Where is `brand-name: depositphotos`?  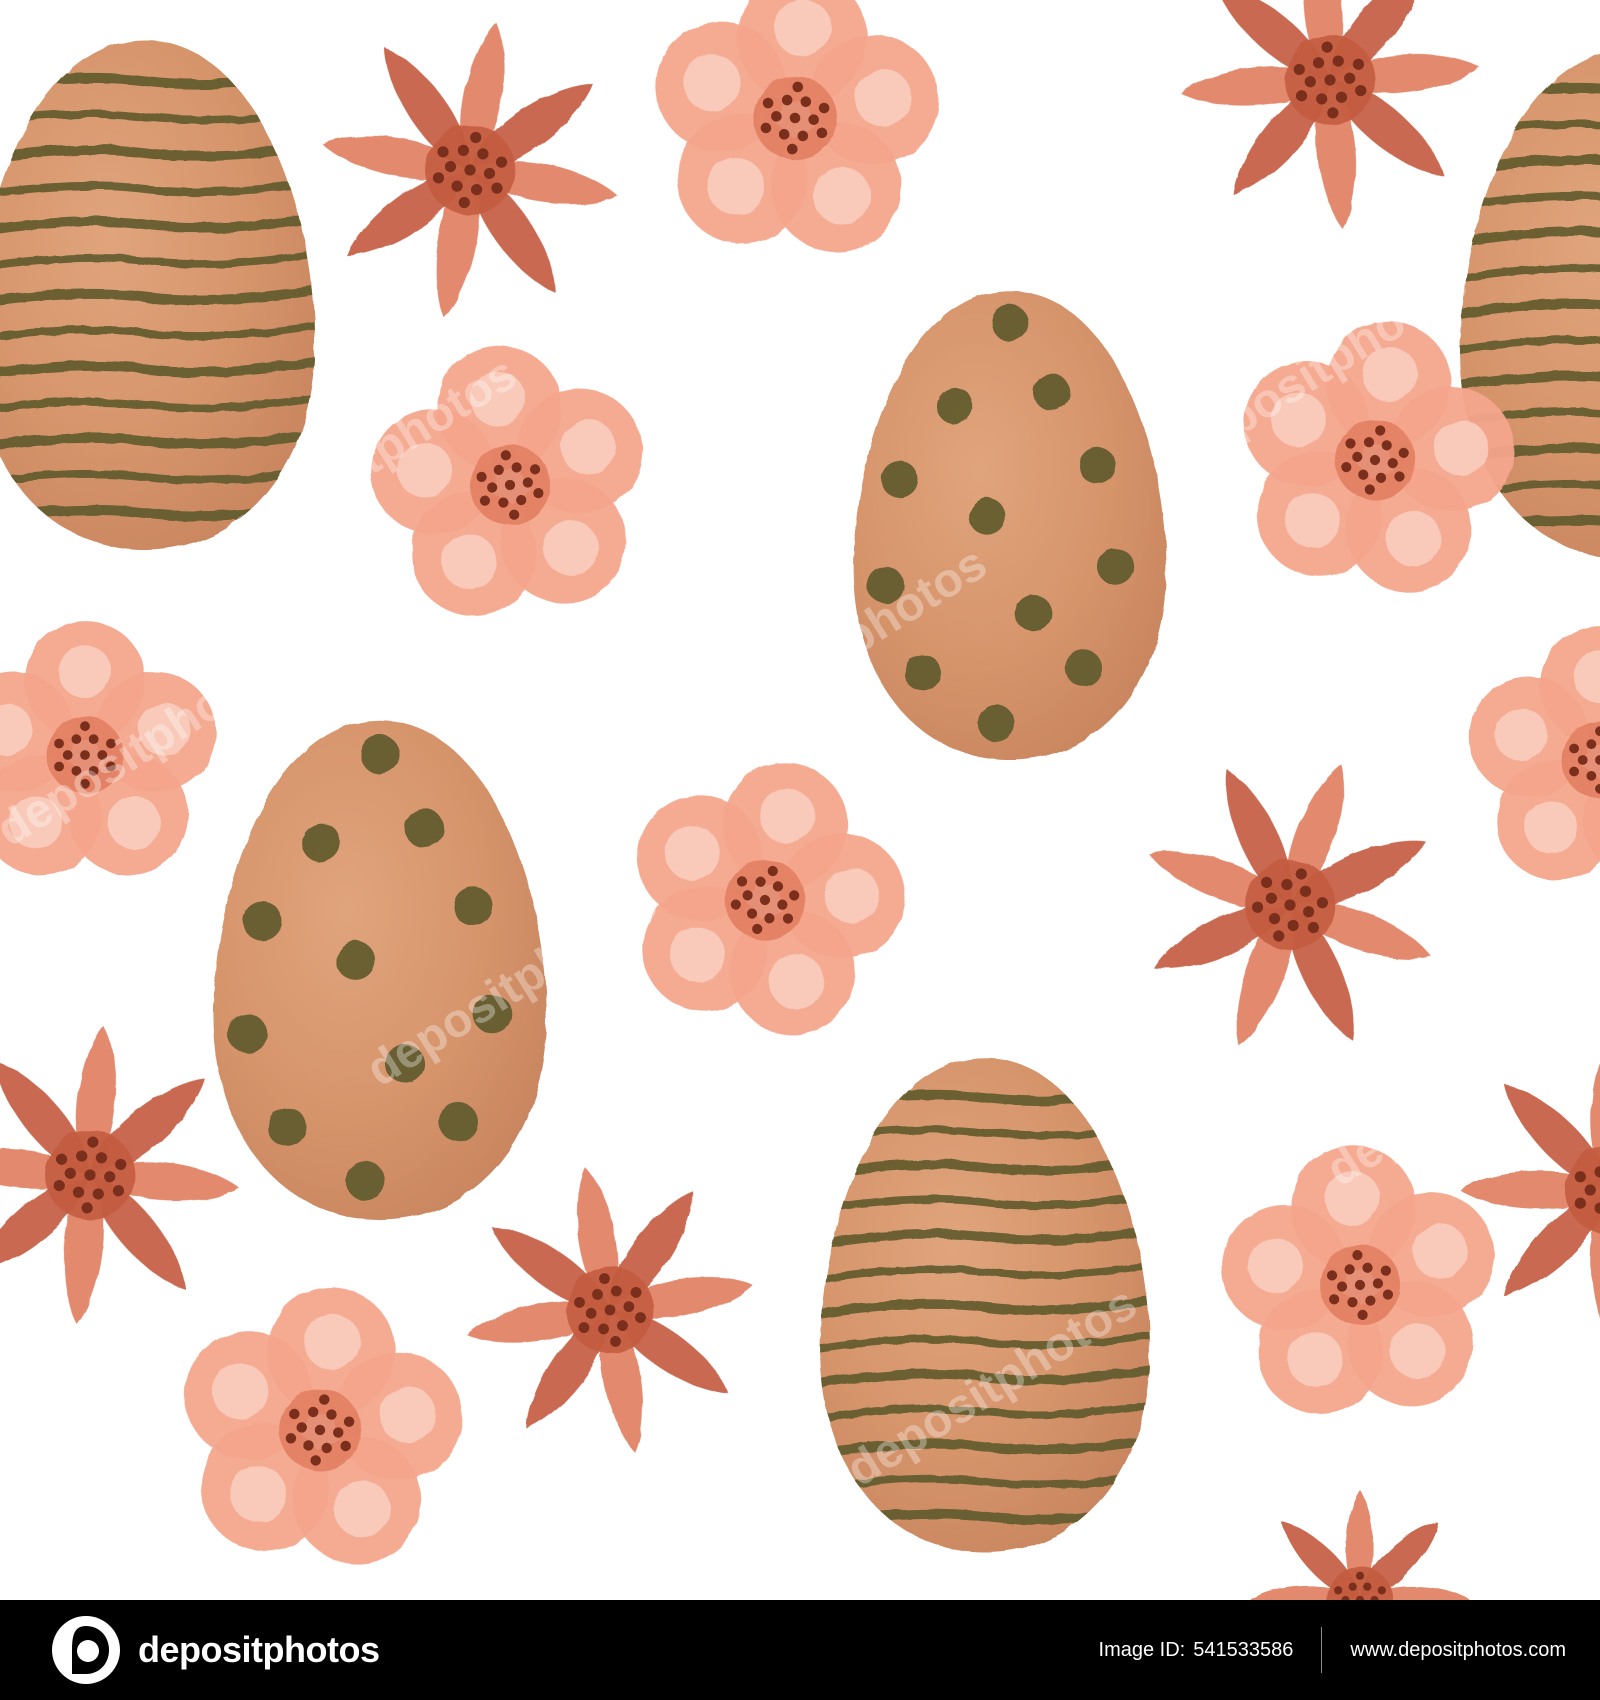
brand-name: depositphotos is located at coordinates (259, 1649).